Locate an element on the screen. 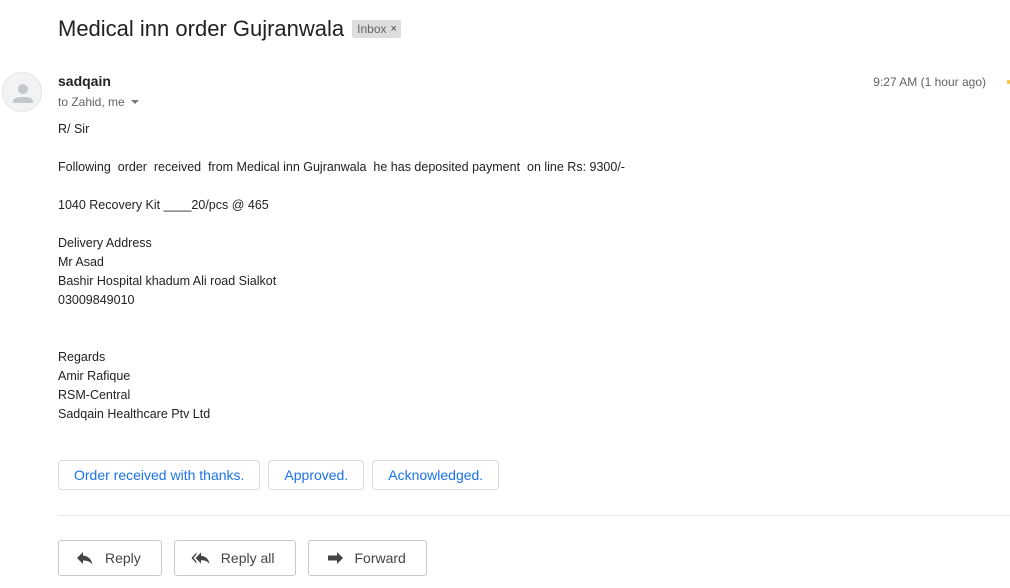 The height and width of the screenshot is (588, 1010). forward-label: Forward is located at coordinates (380, 558).